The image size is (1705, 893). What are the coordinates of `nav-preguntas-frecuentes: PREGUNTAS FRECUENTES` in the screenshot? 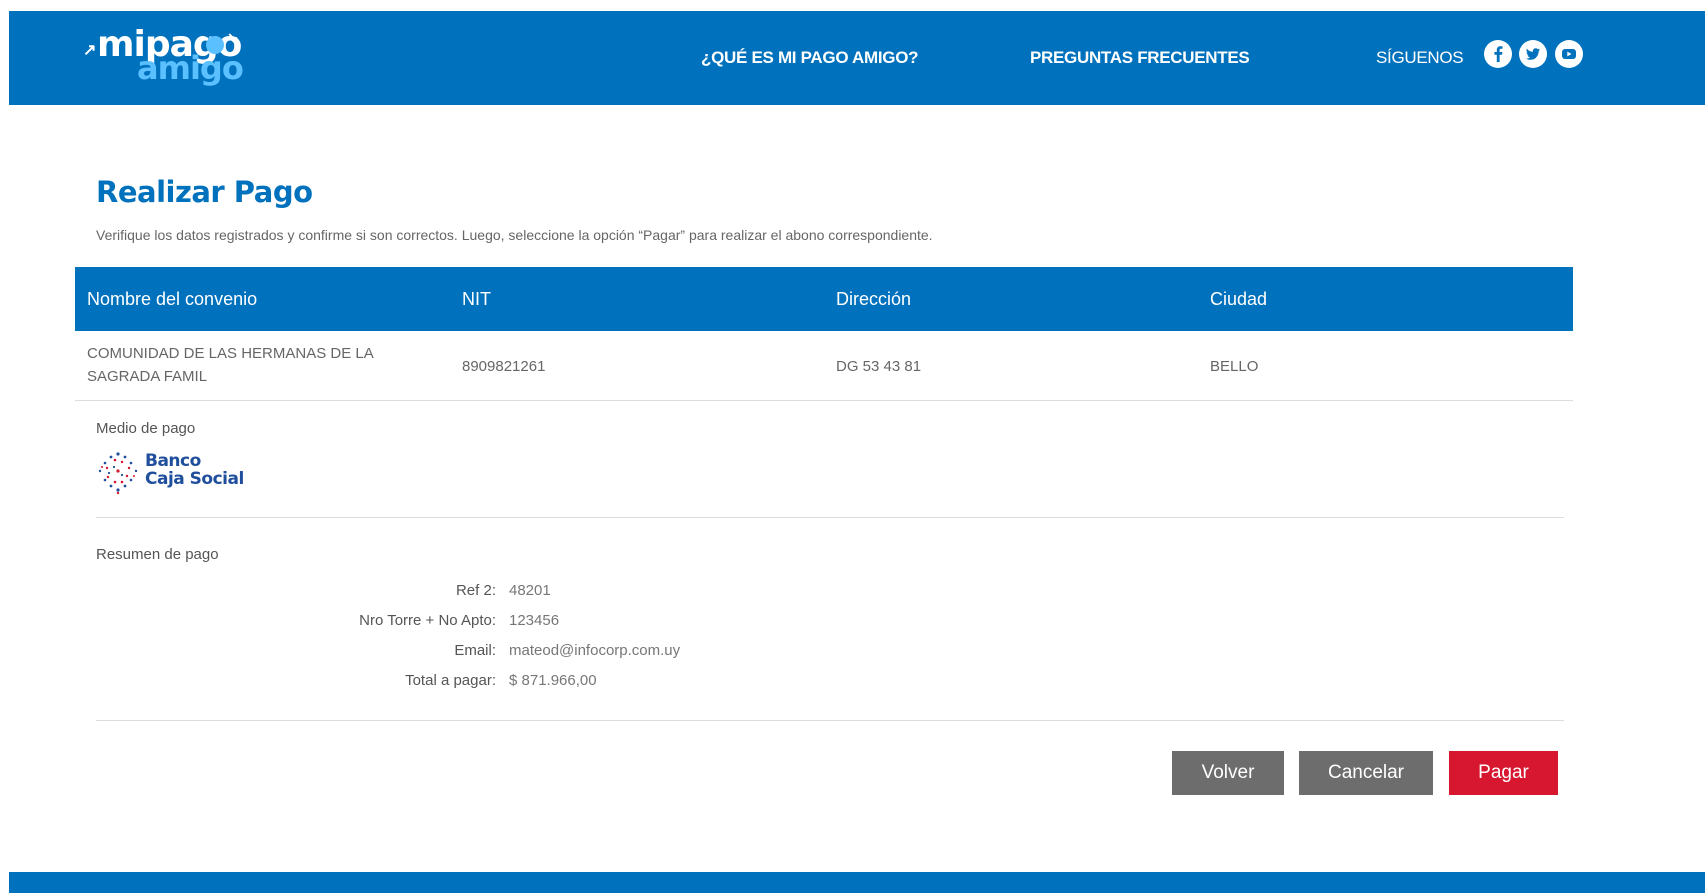 It's located at (1140, 58).